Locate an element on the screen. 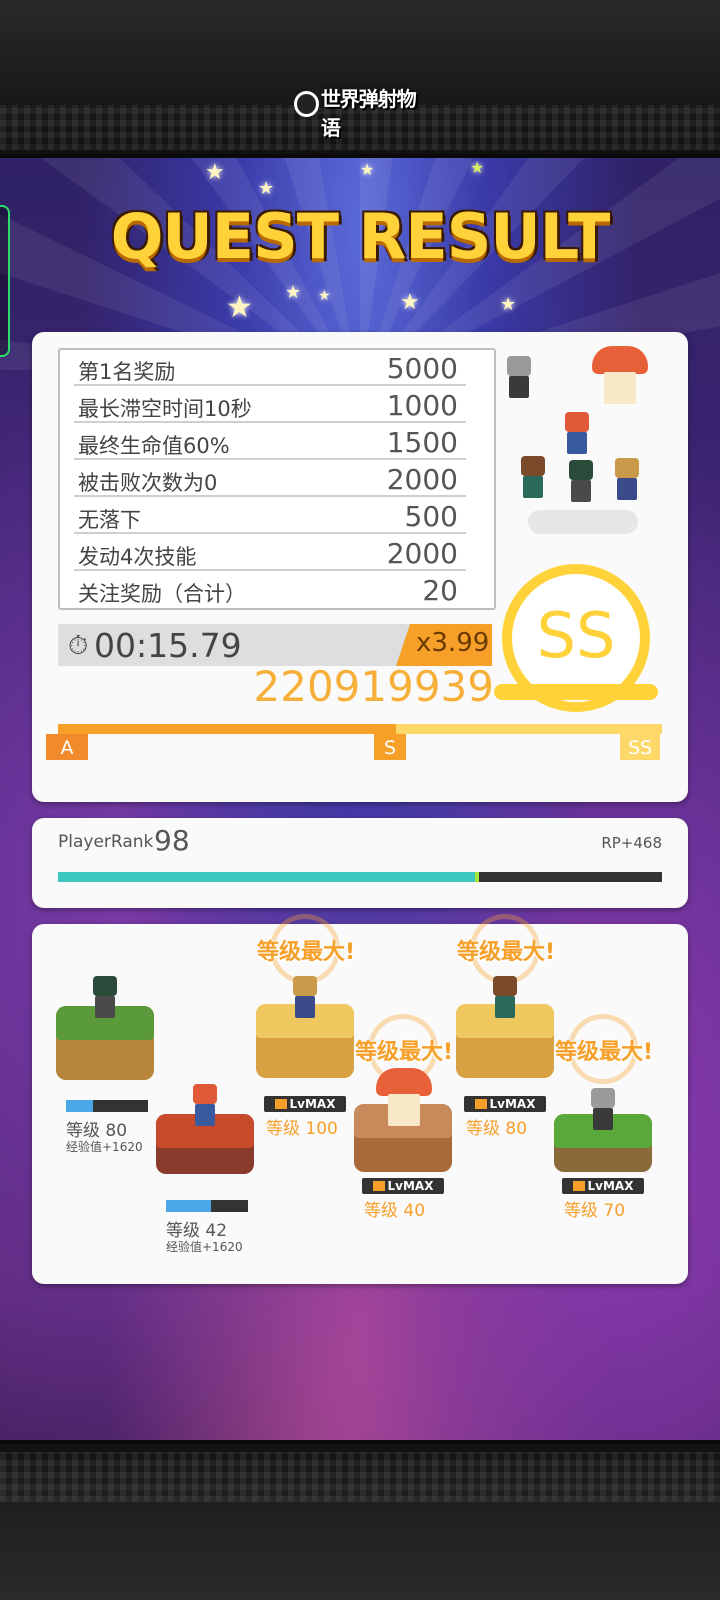 The width and height of the screenshot is (720, 1600). logo-text: 世界弹射物语 is located at coordinates (368, 113).